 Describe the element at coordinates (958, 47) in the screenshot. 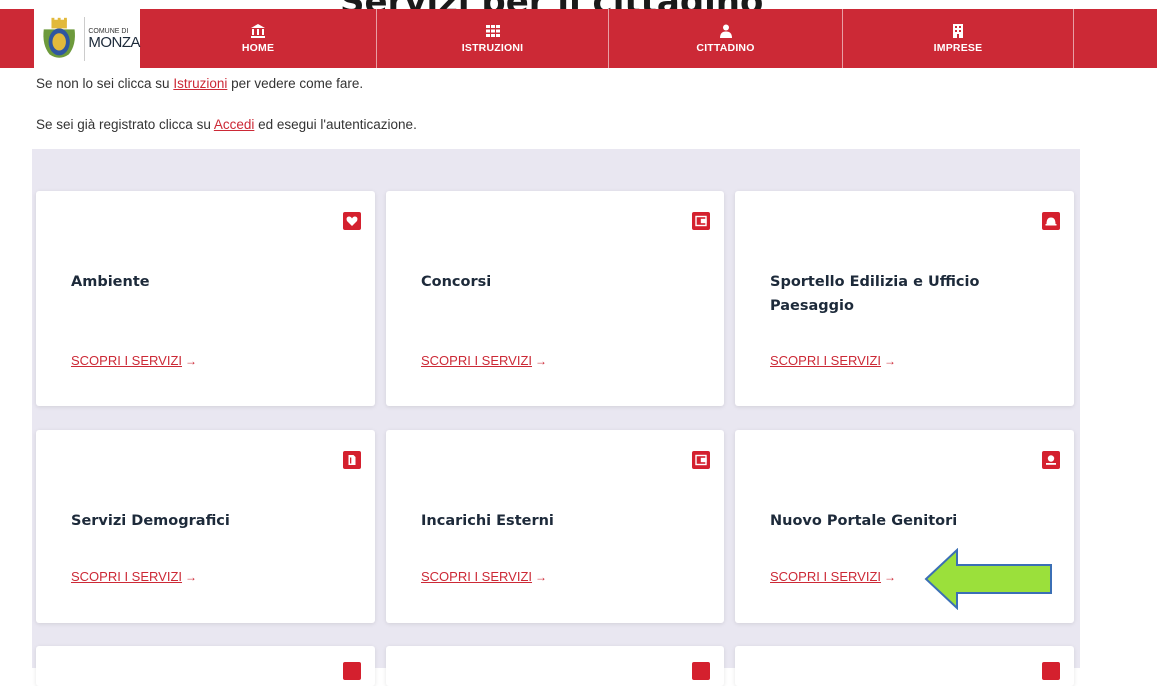

I see `nav-imprese-label: IMPRESE` at that location.